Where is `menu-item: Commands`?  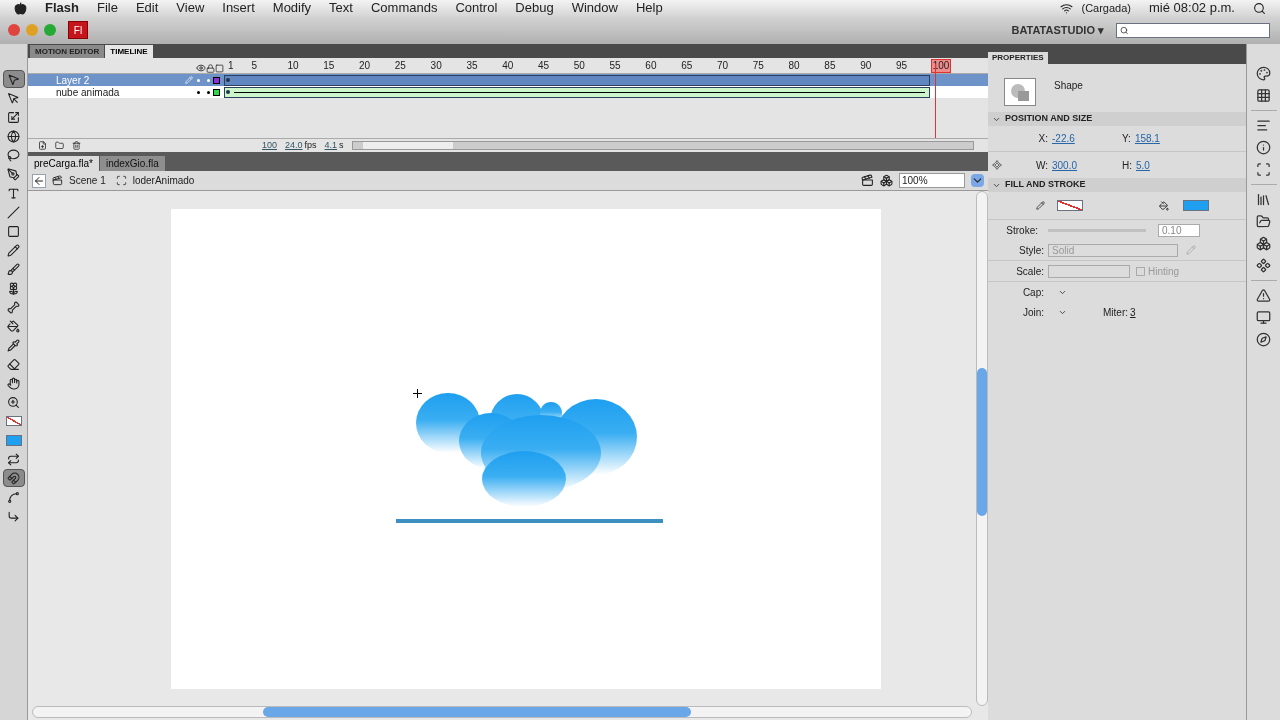
menu-item: Commands is located at coordinates (404, 9).